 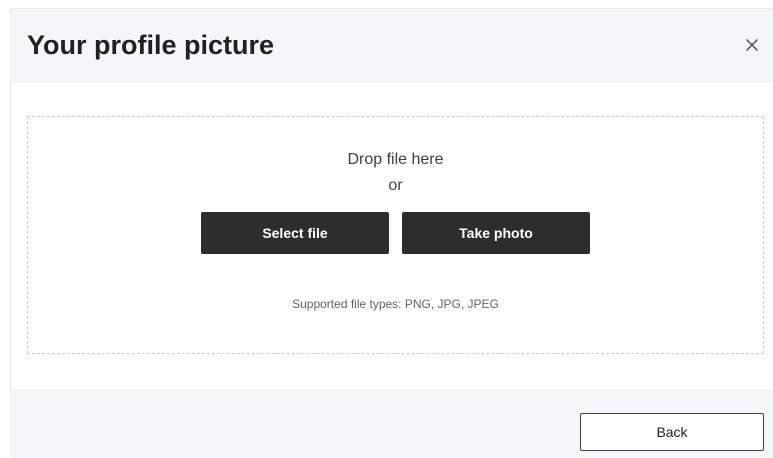 I want to click on take-photo-button: Take photo, so click(x=496, y=233).